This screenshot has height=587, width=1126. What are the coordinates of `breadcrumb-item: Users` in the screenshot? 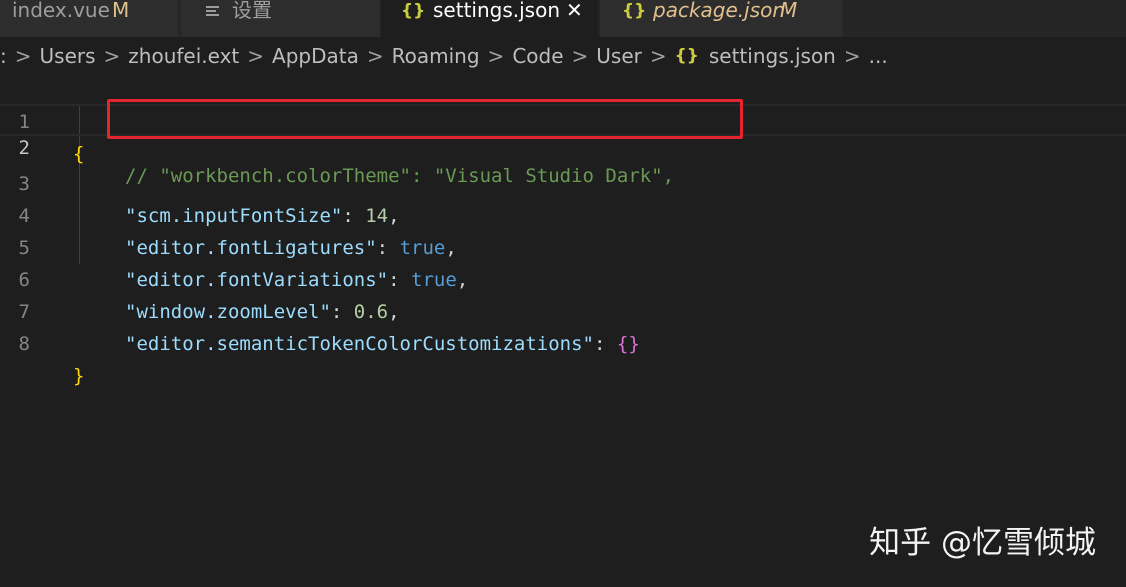 It's located at (68, 56).